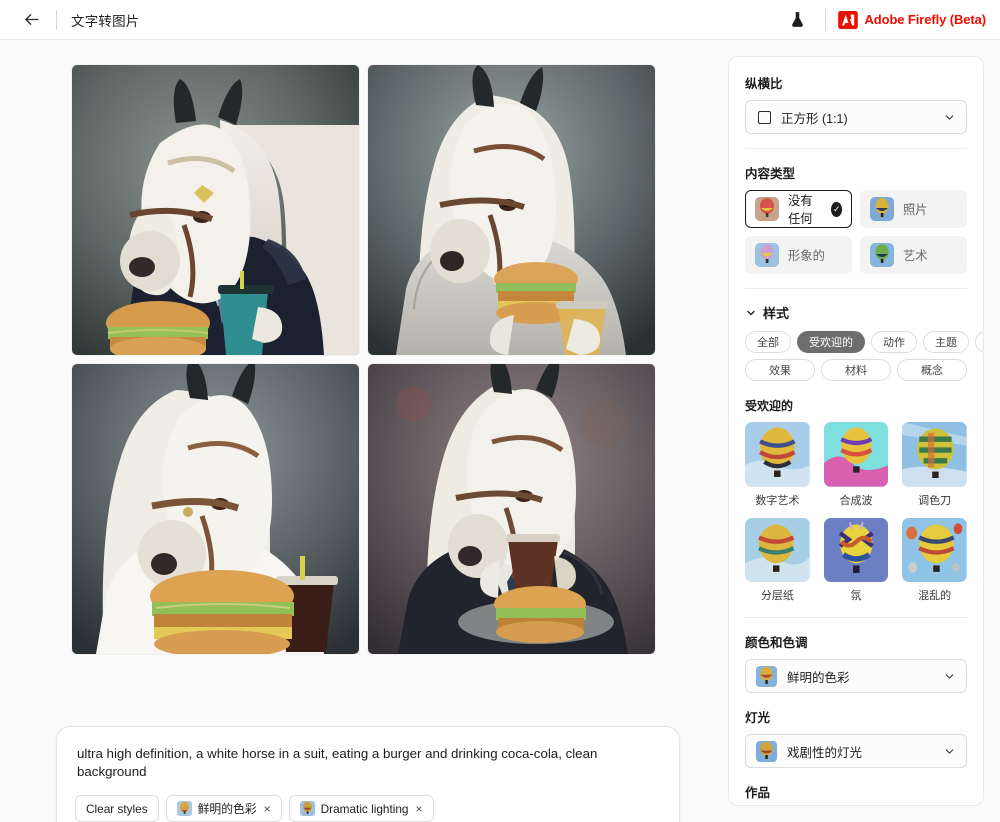 This screenshot has height=822, width=1000. I want to click on content-type-option-graphic: 形象的, so click(798, 255).